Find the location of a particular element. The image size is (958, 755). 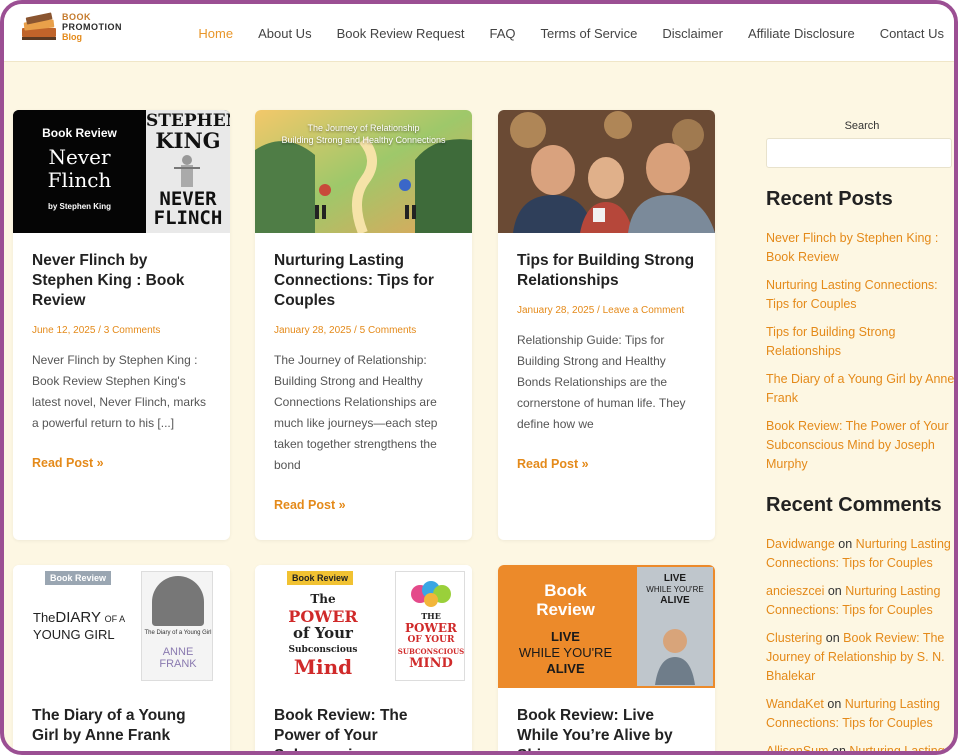

colorful-brain-icon is located at coordinates (431, 594).